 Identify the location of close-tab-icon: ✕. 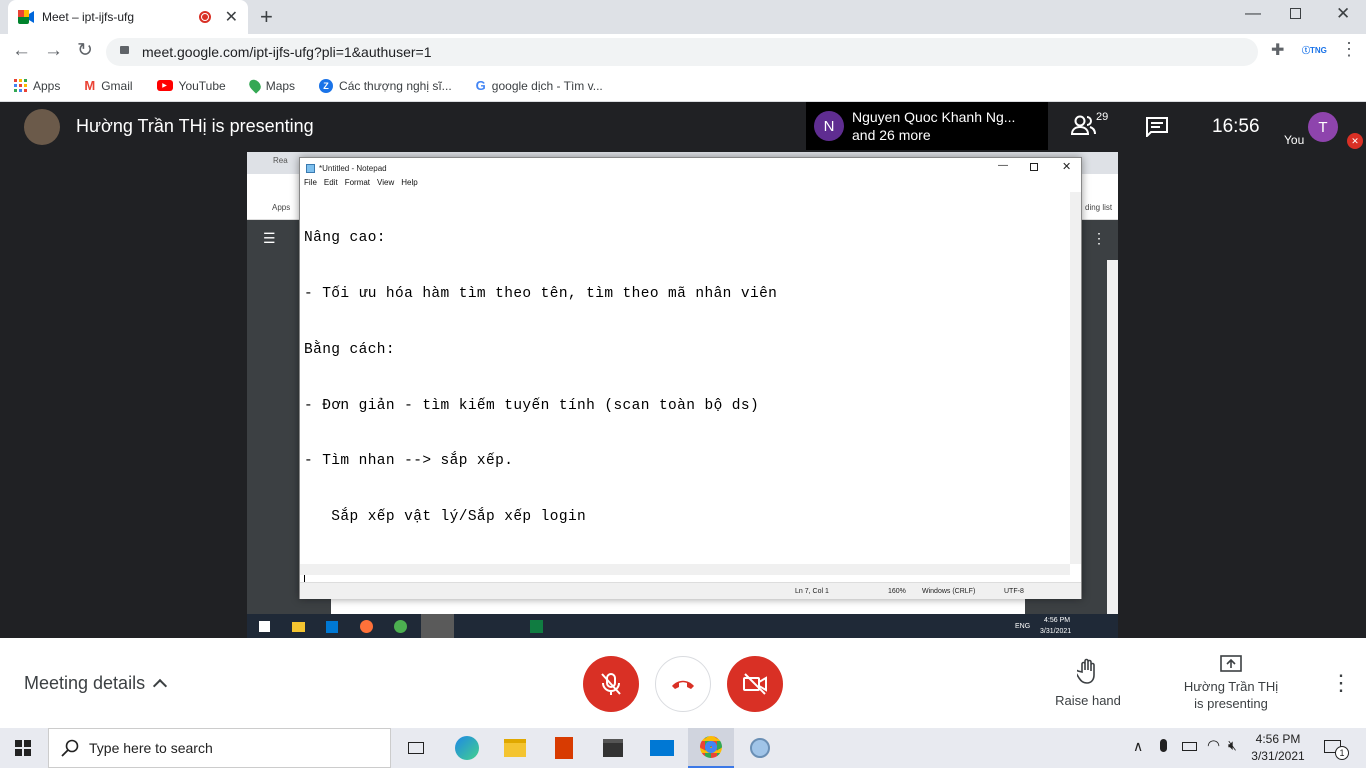
(231, 17).